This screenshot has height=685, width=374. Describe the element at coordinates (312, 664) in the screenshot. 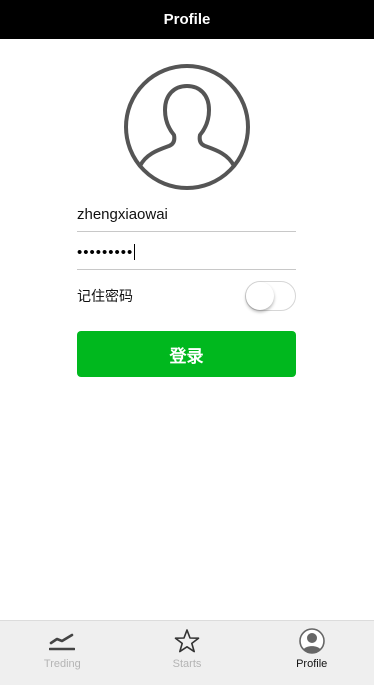

I see `tab-label-profile: Profile` at that location.